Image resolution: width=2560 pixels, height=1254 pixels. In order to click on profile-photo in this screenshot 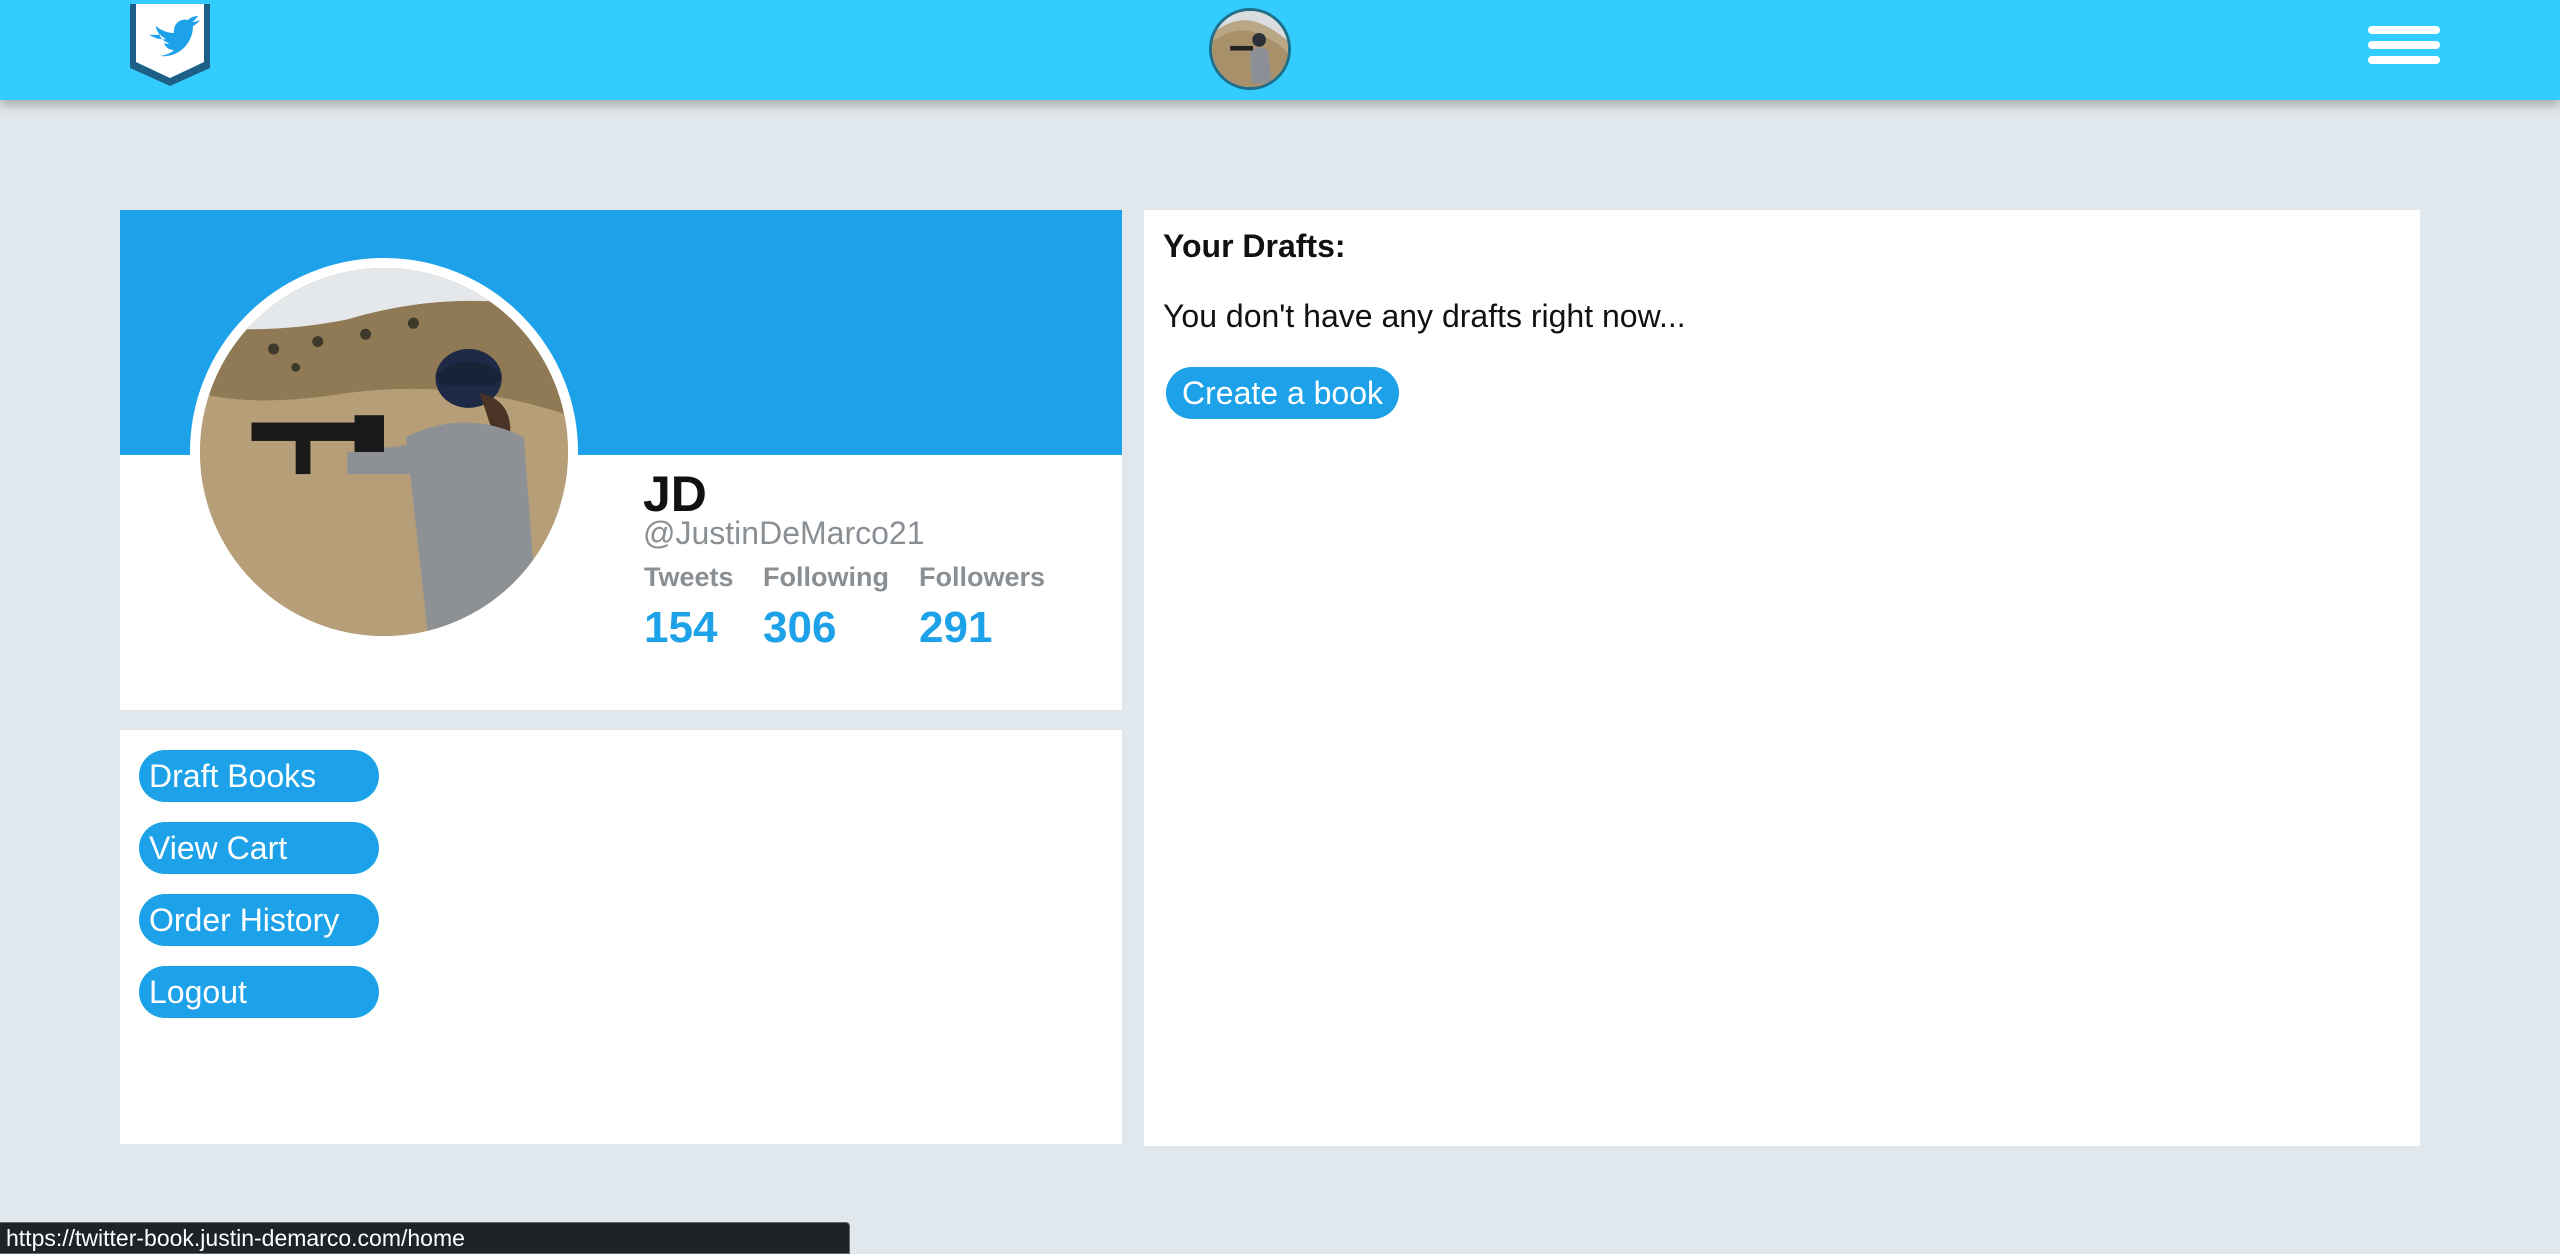, I will do `click(384, 452)`.